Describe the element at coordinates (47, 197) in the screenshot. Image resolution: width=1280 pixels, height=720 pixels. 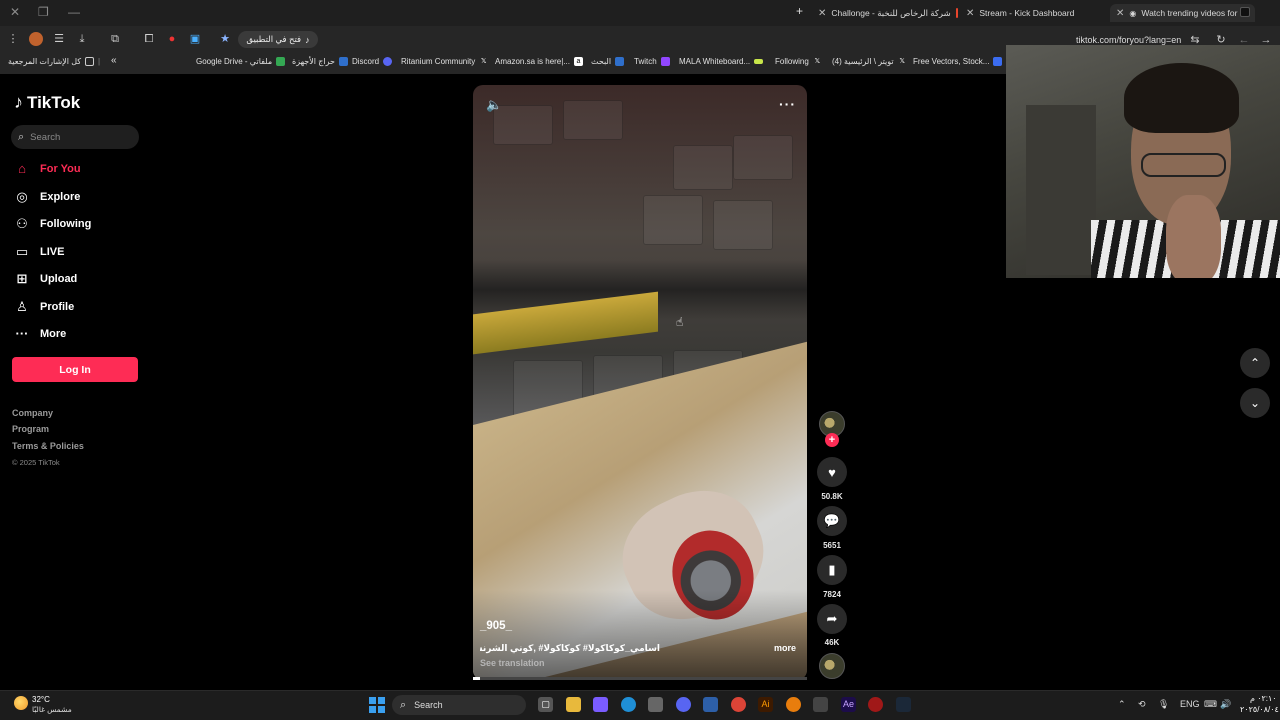
I see `nav-explore: ◎ Explore` at that location.